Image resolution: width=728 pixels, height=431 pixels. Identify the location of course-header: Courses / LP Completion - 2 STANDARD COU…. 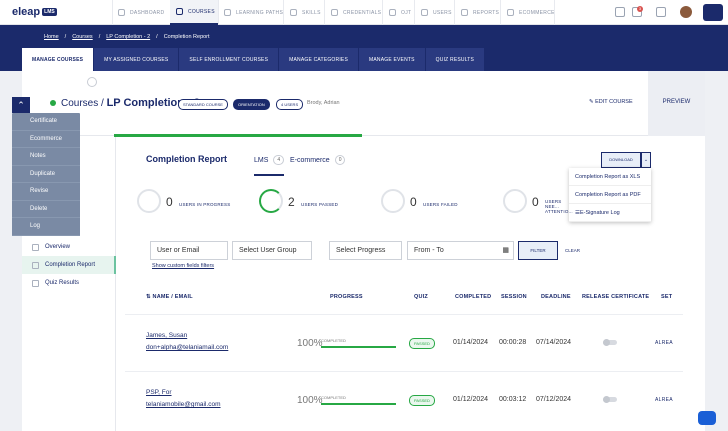
(363, 103).